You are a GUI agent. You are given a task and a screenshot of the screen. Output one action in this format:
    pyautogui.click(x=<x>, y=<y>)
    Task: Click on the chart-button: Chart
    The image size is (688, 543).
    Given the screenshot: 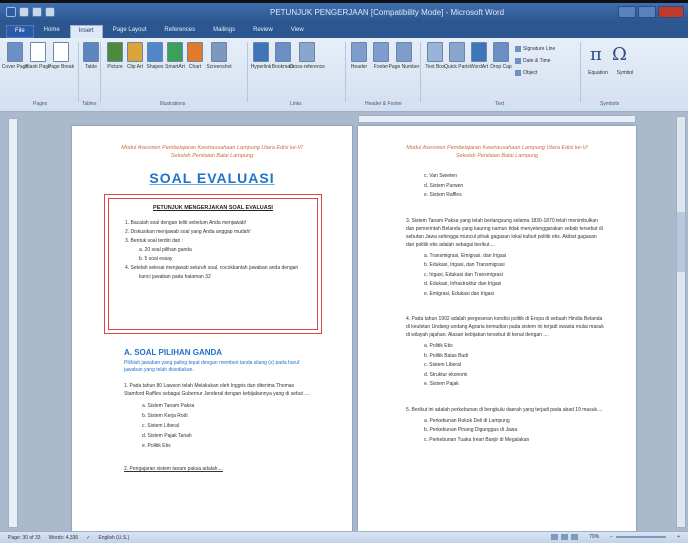 What is the action you would take?
    pyautogui.click(x=195, y=56)
    